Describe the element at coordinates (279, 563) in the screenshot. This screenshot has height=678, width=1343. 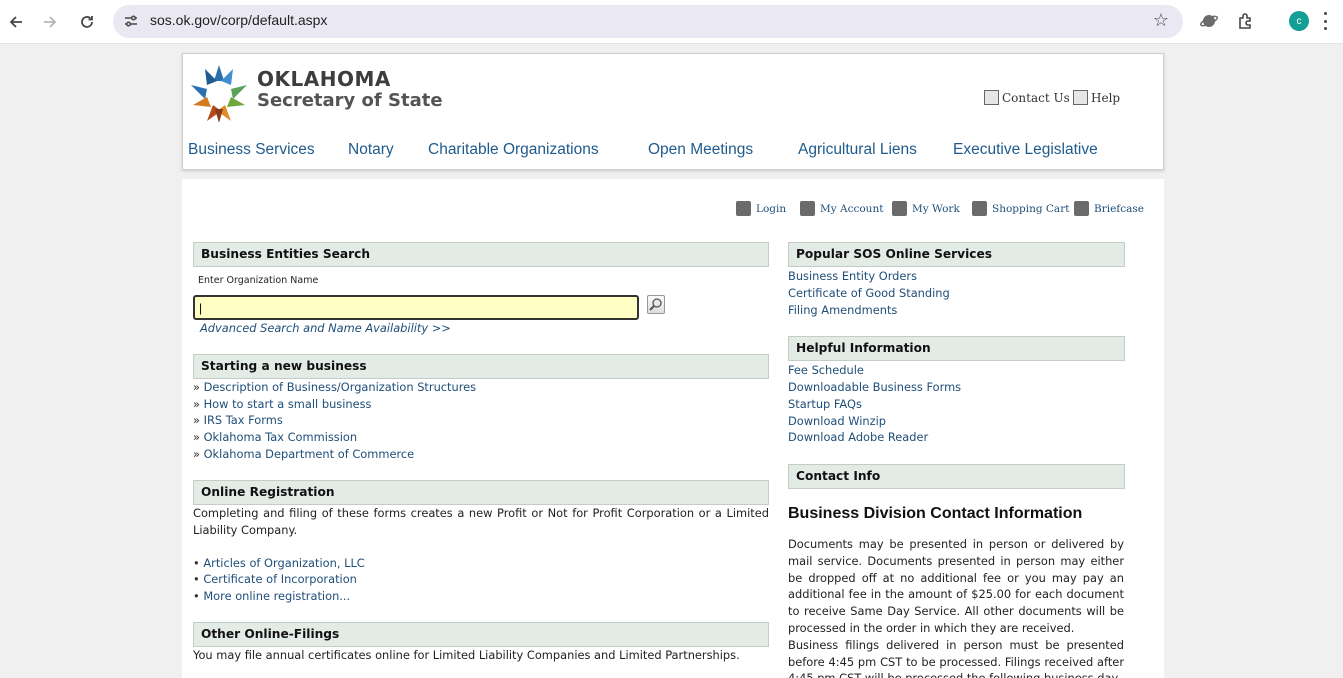
I see `list-item: • Articles of Organization, LLC` at that location.